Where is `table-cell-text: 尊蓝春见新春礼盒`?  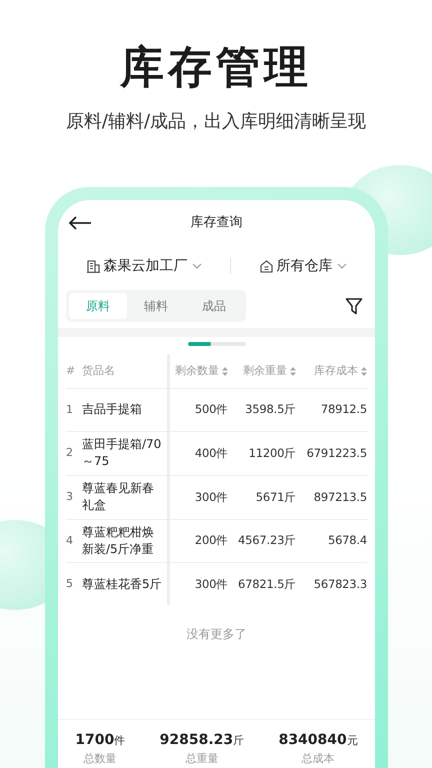 table-cell-text: 尊蓝春见新春礼盒 is located at coordinates (118, 497).